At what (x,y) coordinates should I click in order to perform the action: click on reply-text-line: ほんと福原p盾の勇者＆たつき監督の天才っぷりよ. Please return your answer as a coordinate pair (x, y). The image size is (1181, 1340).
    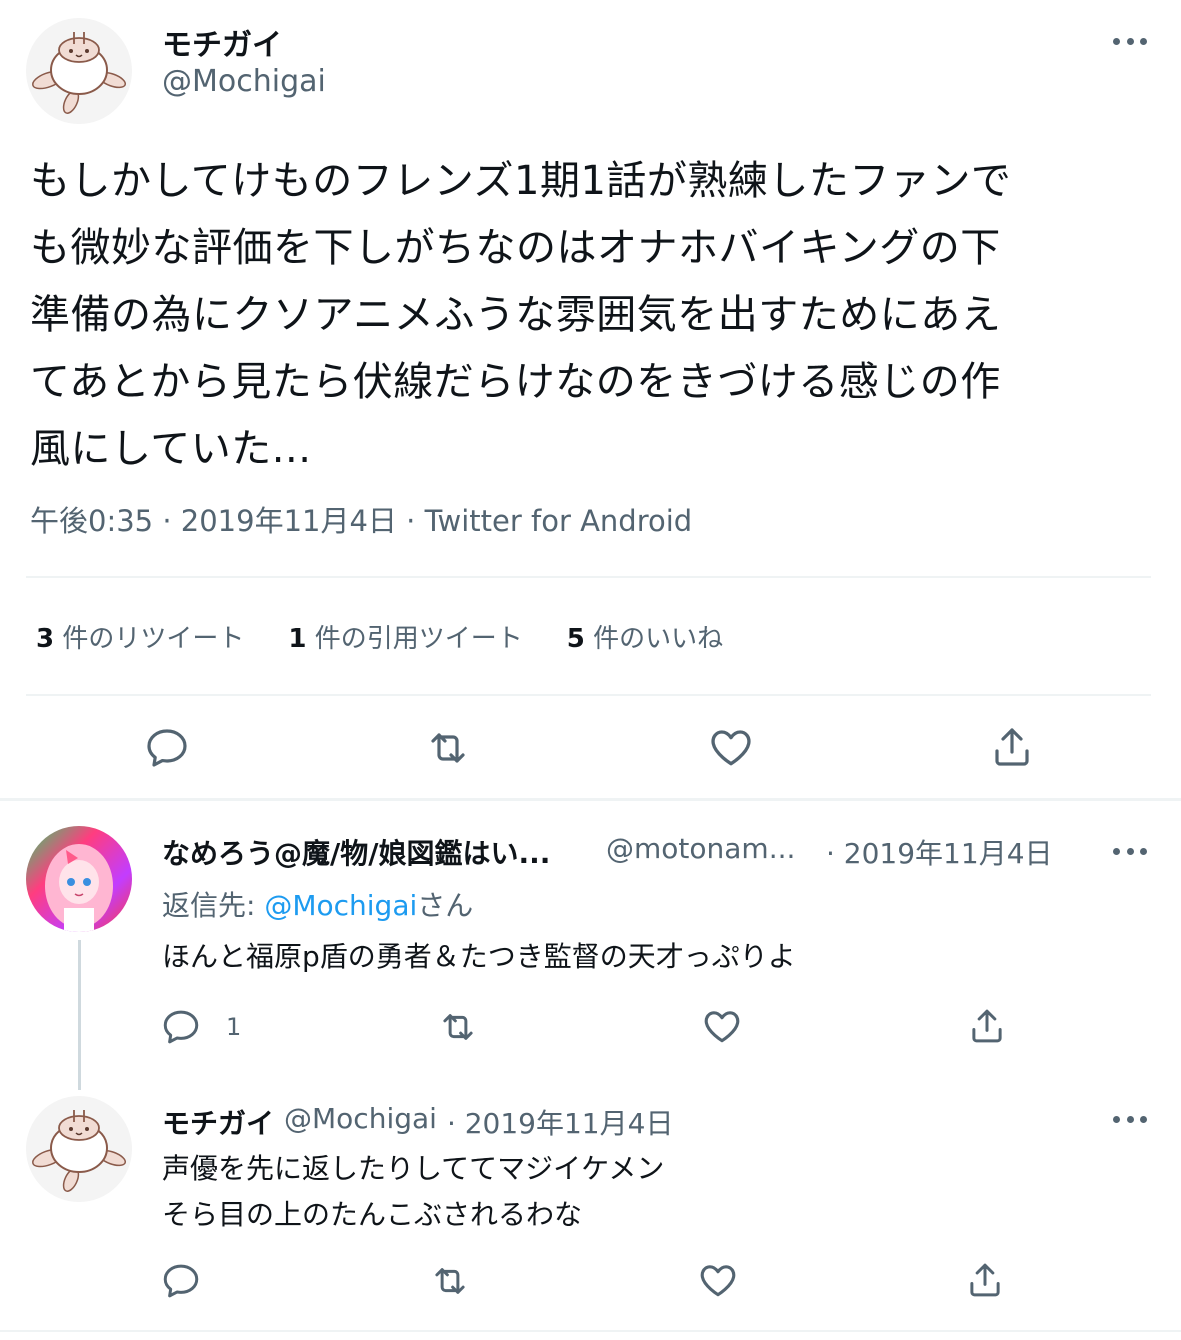
    Looking at the image, I should click on (479, 956).